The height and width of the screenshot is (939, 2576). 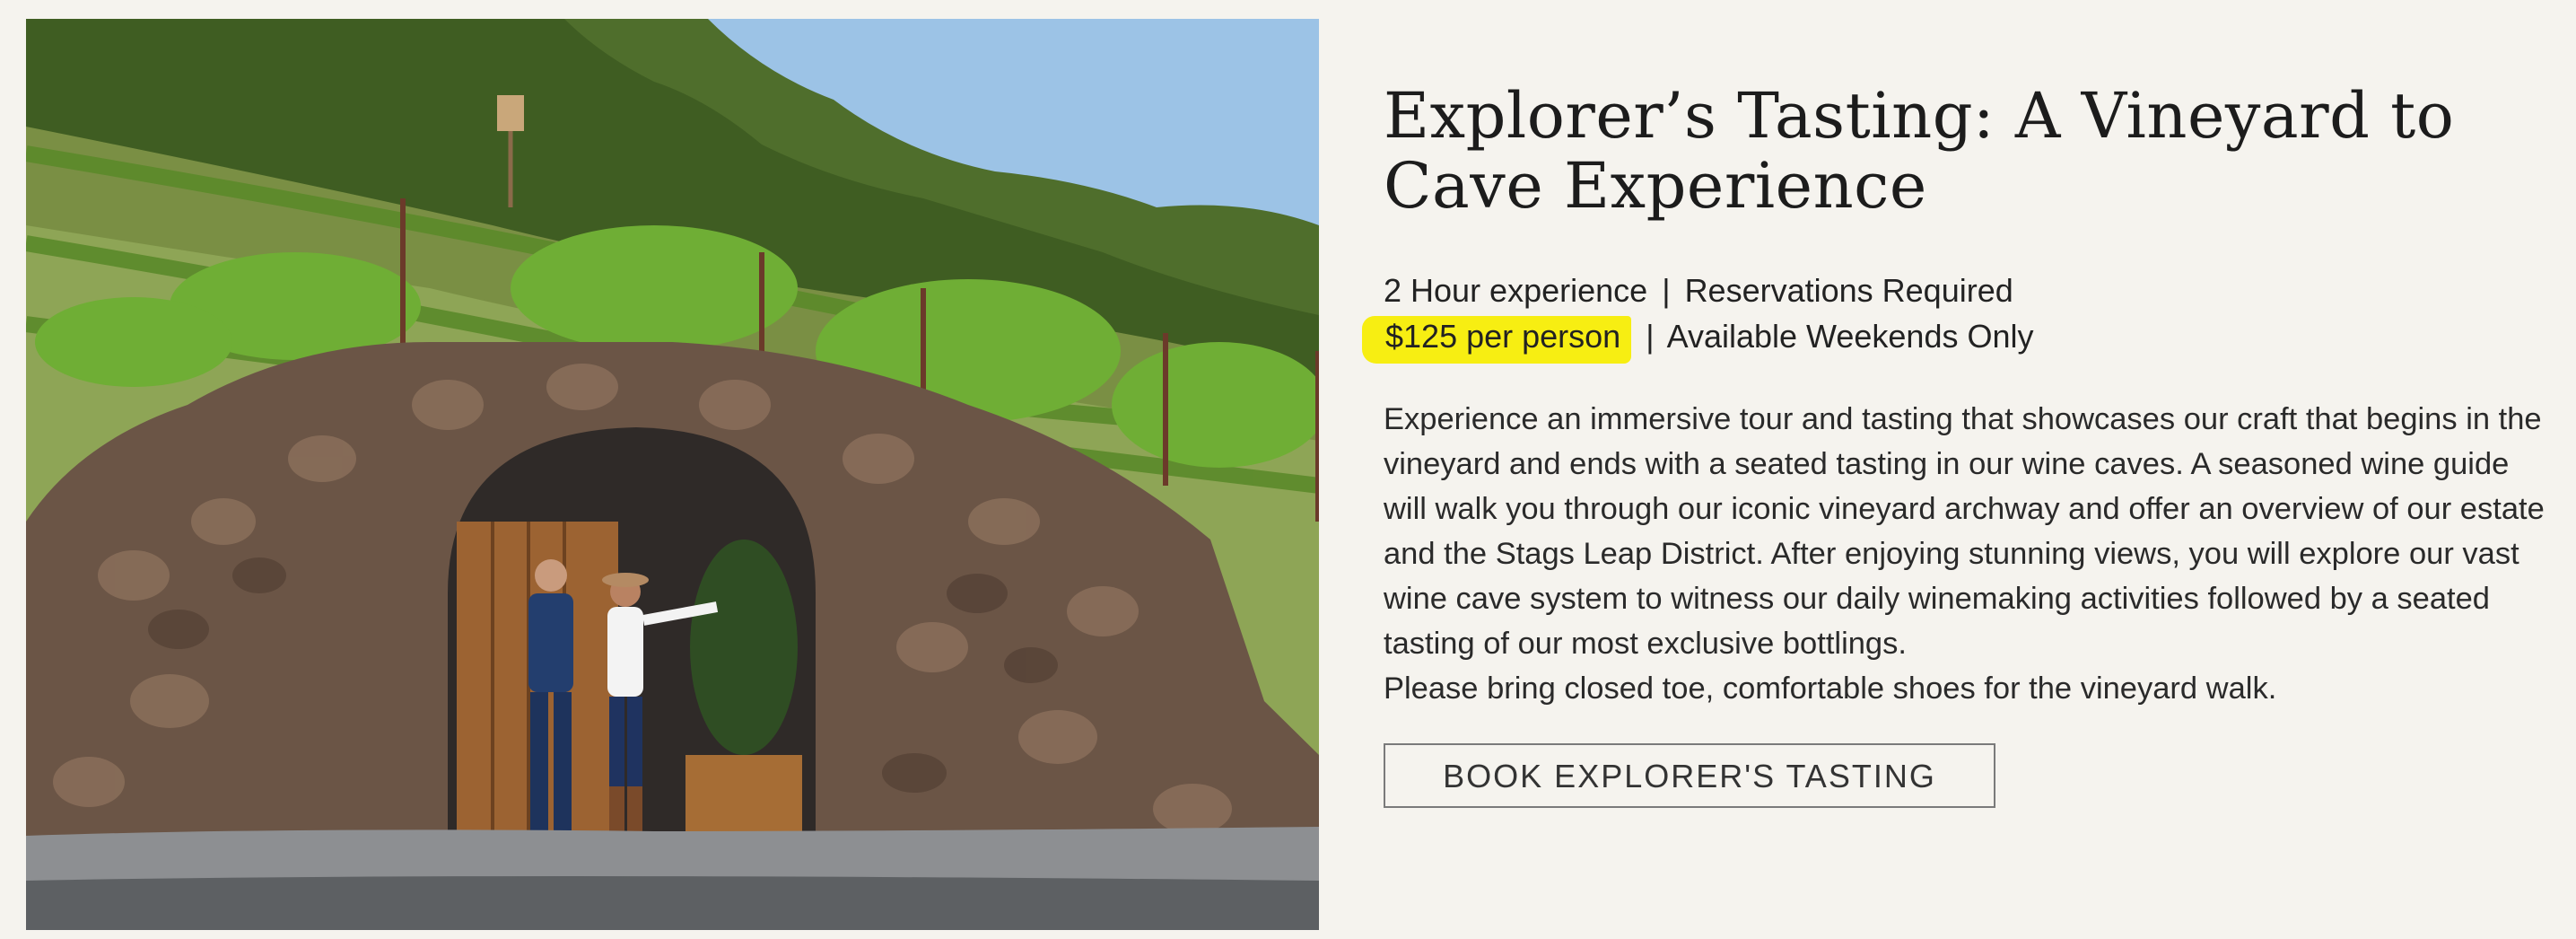 What do you see at coordinates (1690, 776) in the screenshot?
I see `book-explorers-tasting-button: BOOK EXPLORER'S TASTING` at bounding box center [1690, 776].